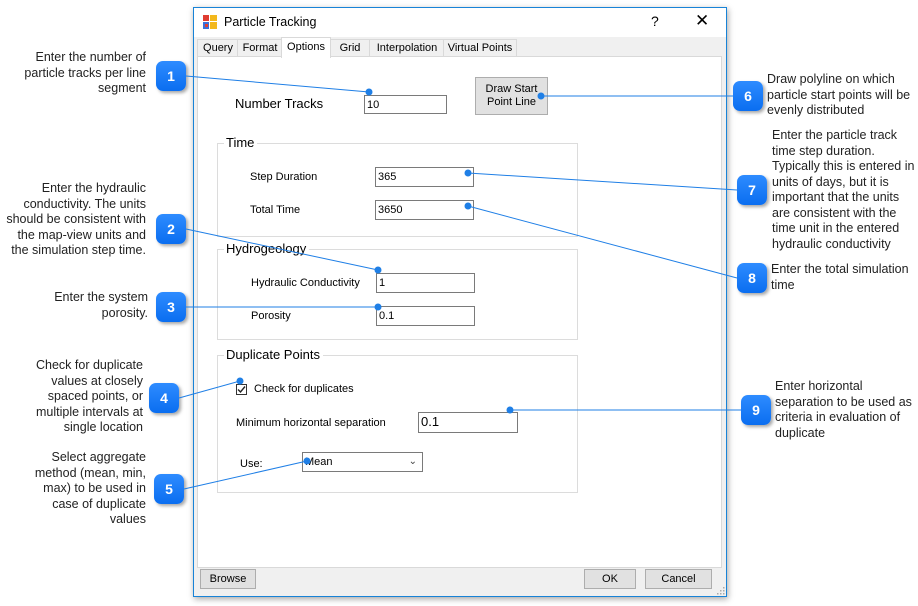 This screenshot has width=918, height=606. What do you see at coordinates (610, 579) in the screenshot?
I see `ok-button: OK` at bounding box center [610, 579].